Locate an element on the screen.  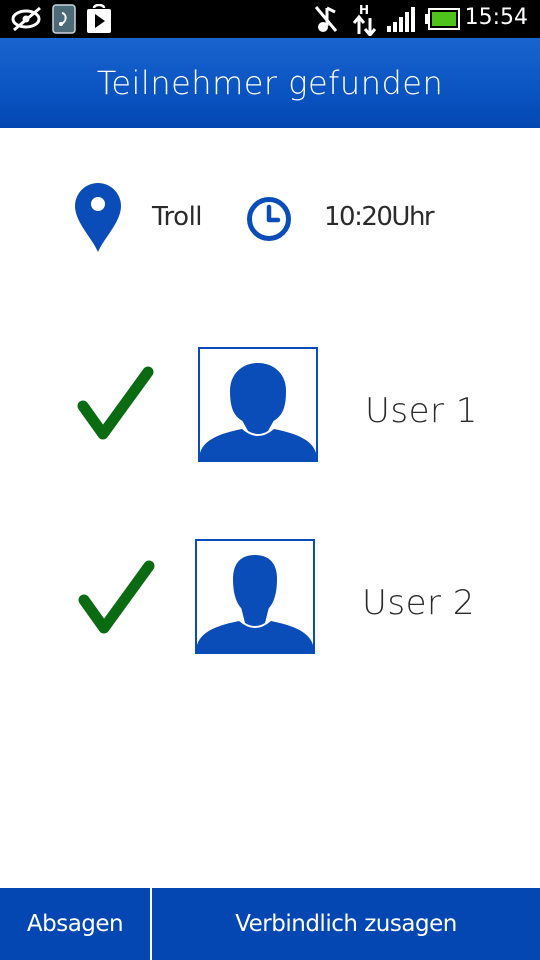
page-title: Teilnehmer gefunden is located at coordinates (270, 83).